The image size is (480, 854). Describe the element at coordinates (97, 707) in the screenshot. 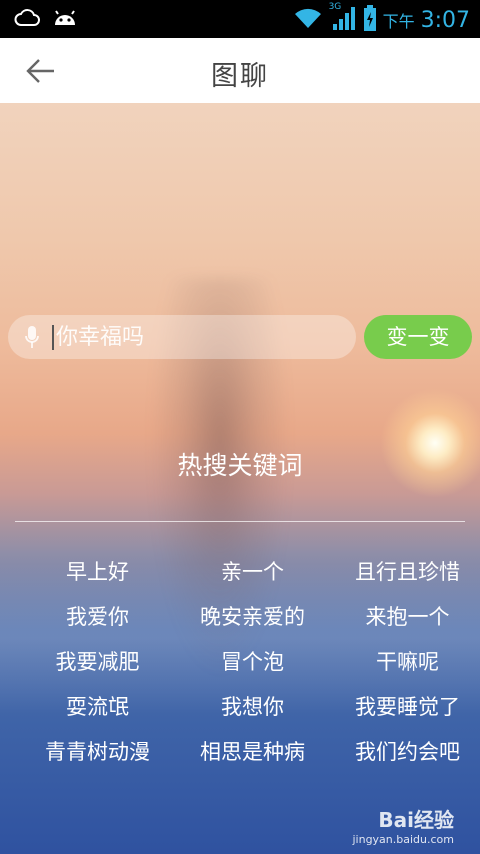

I see `keyword-item: 耍流氓` at that location.